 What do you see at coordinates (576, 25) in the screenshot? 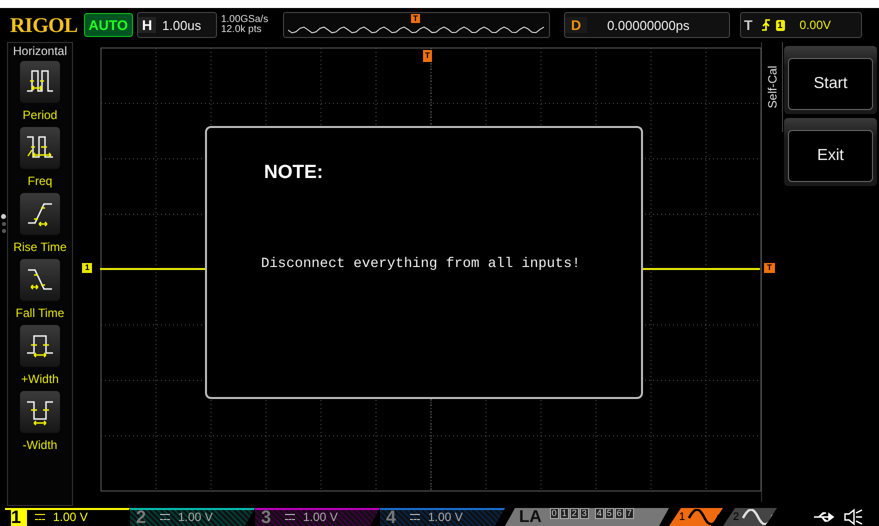
I see `delay-label: D` at bounding box center [576, 25].